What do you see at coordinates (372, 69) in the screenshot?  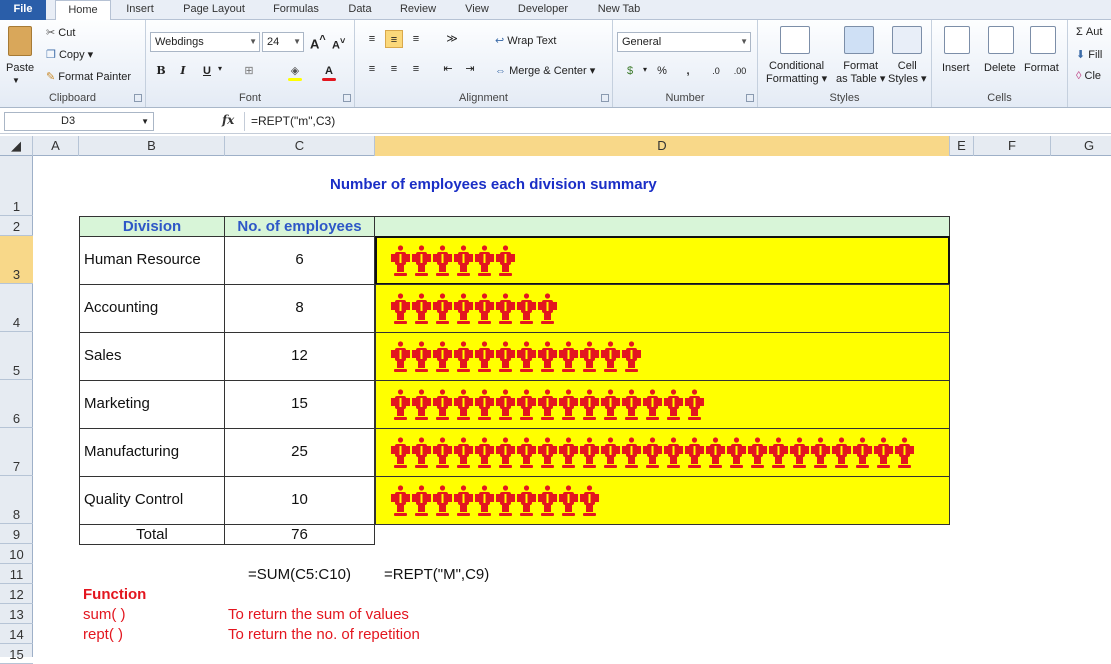 I see `align-left-icon: ≡` at bounding box center [372, 69].